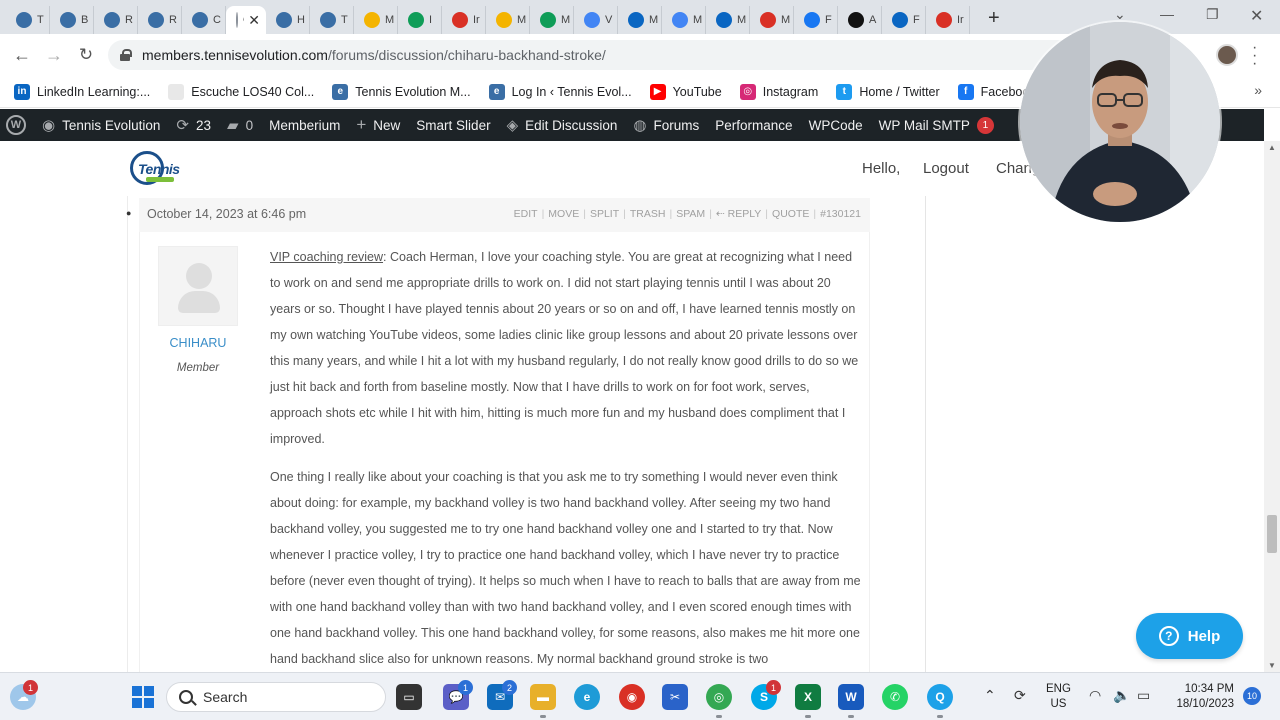 The height and width of the screenshot is (720, 1280). What do you see at coordinates (994, 18) in the screenshot?
I see `new-tab-button: +` at bounding box center [994, 18].